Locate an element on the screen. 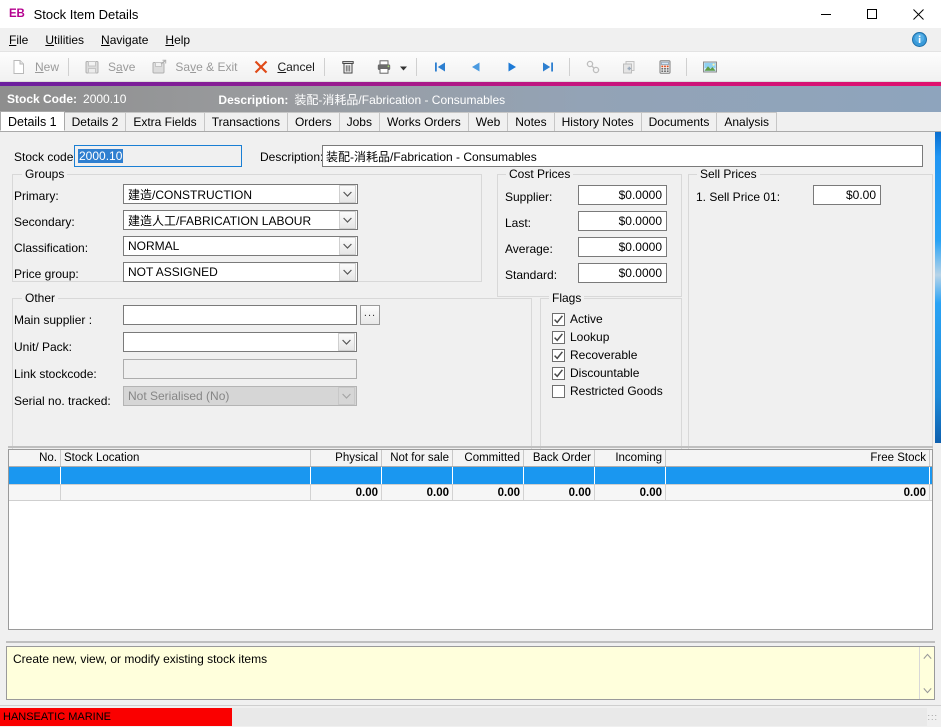 This screenshot has height=727, width=941. resize-grip-icon: ::: is located at coordinates (932, 717).